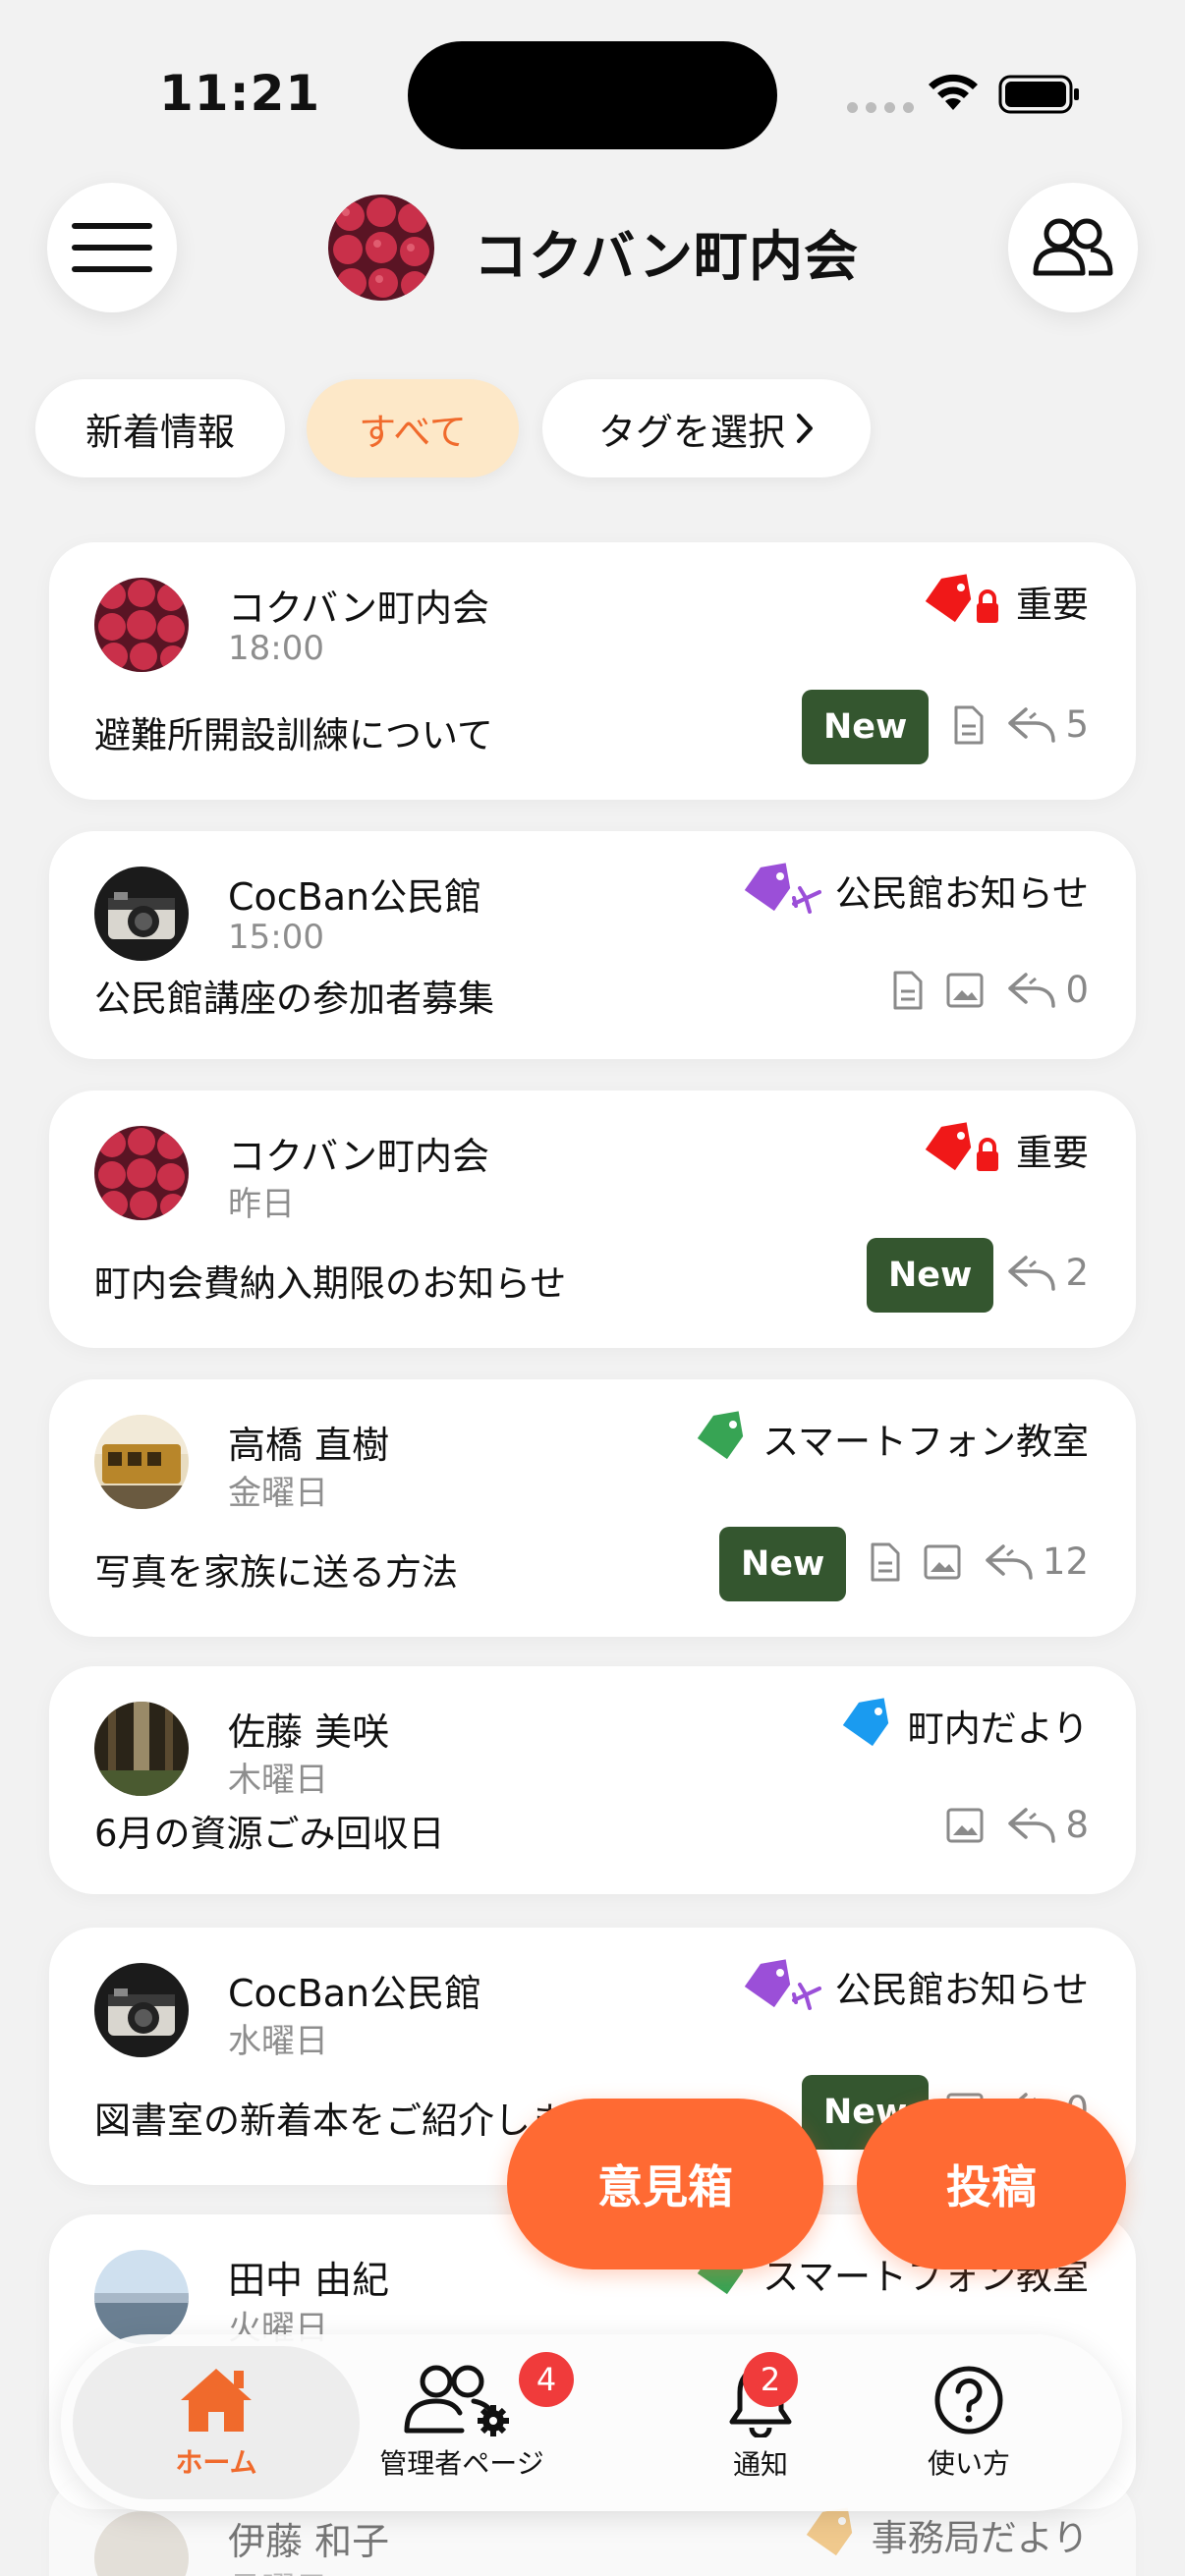  I want to click on post-card: コクバン町内会 18:00 重要 避難所開設訓練について New 5, so click(592, 671).